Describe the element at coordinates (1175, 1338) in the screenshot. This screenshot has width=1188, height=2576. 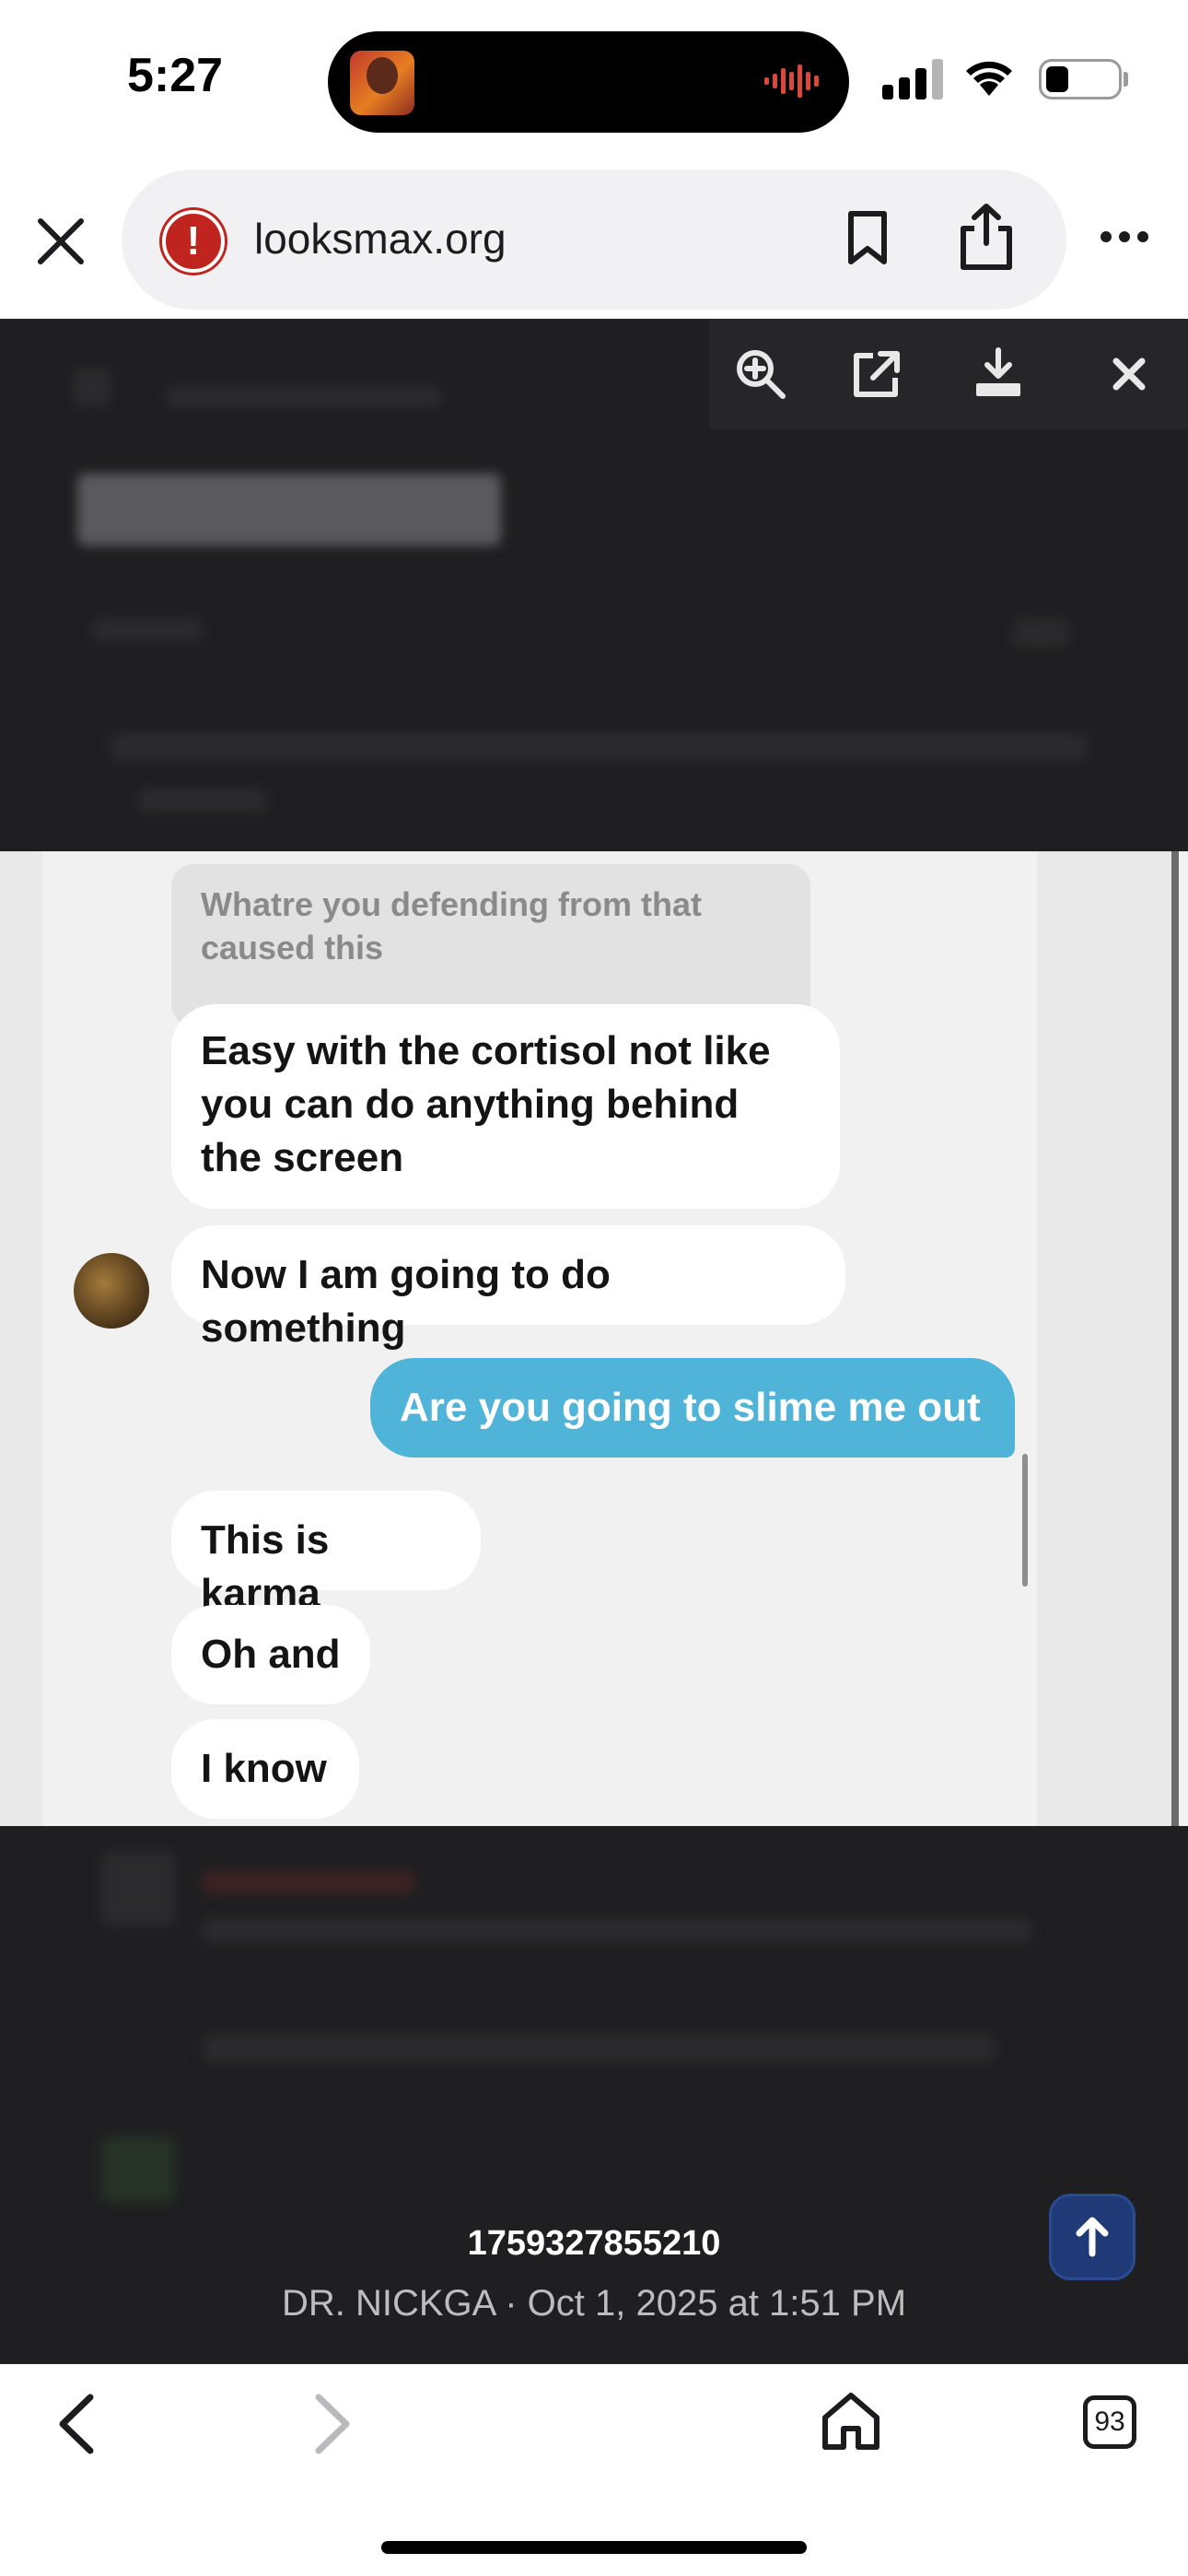
I see `image-scrollbar` at that location.